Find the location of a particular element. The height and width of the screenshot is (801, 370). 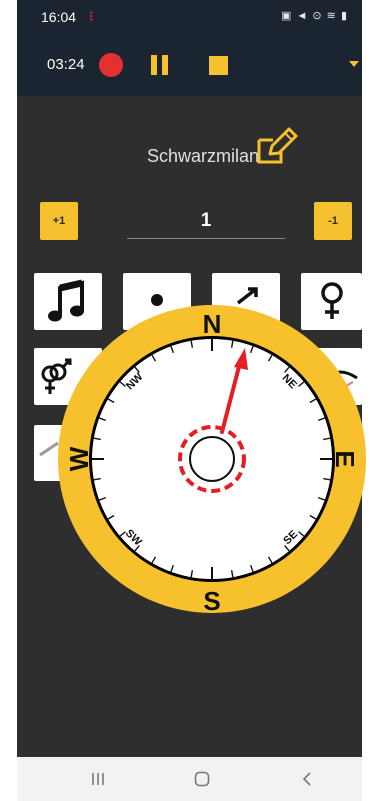

record-button is located at coordinates (111, 65).